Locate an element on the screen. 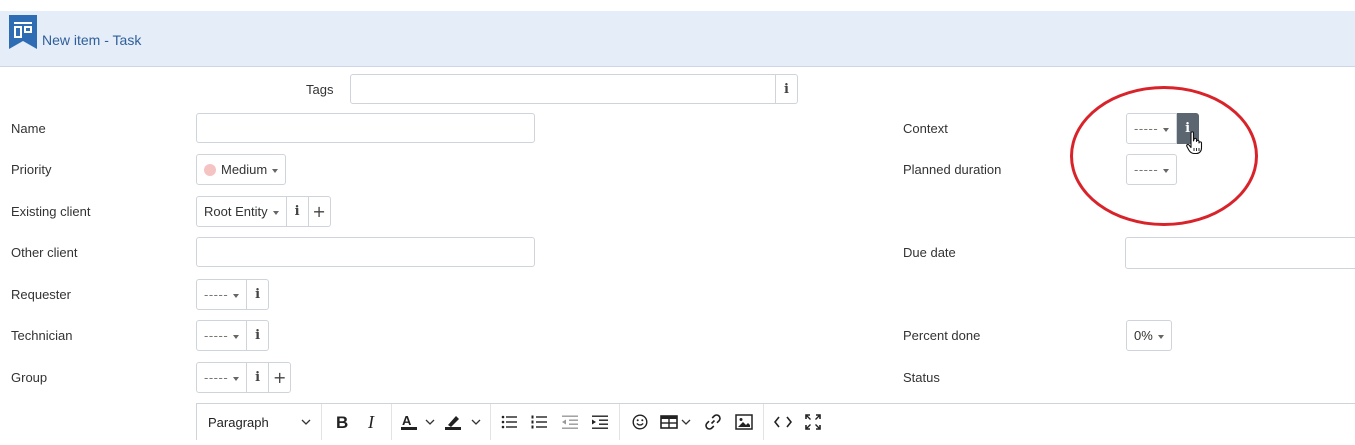 This screenshot has width=1355, height=445. technician-value: ----- is located at coordinates (216, 335).